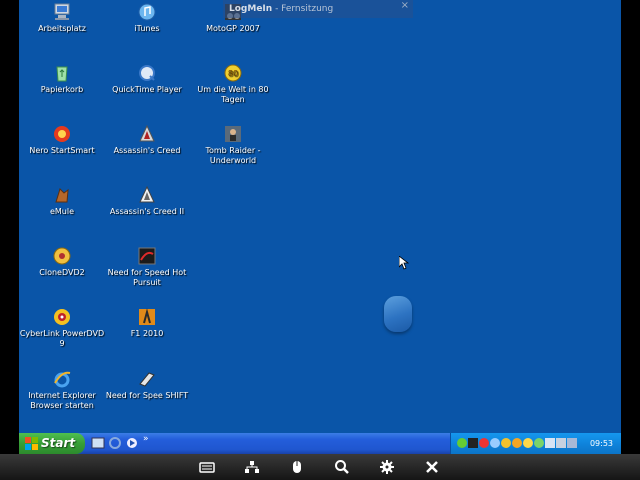 Image resolution: width=640 pixels, height=480 pixels. Describe the element at coordinates (320, 443) in the screenshot. I see `taskbar: Start » 09:53` at that location.